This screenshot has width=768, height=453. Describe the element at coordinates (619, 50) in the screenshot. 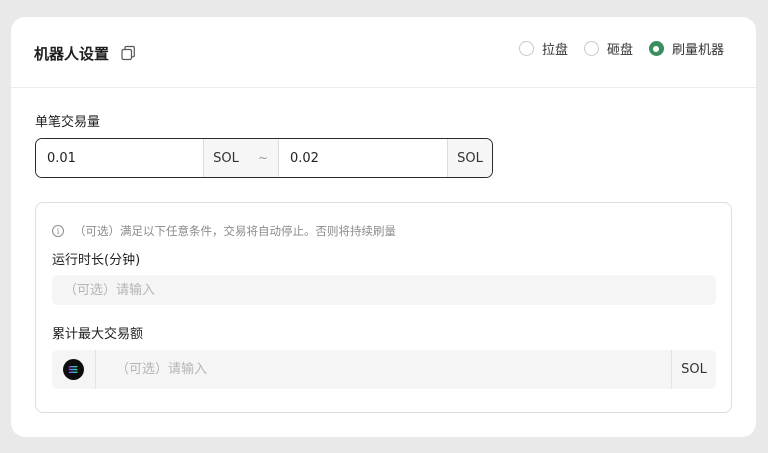

I see `mode-label-dump: 砸盘` at that location.